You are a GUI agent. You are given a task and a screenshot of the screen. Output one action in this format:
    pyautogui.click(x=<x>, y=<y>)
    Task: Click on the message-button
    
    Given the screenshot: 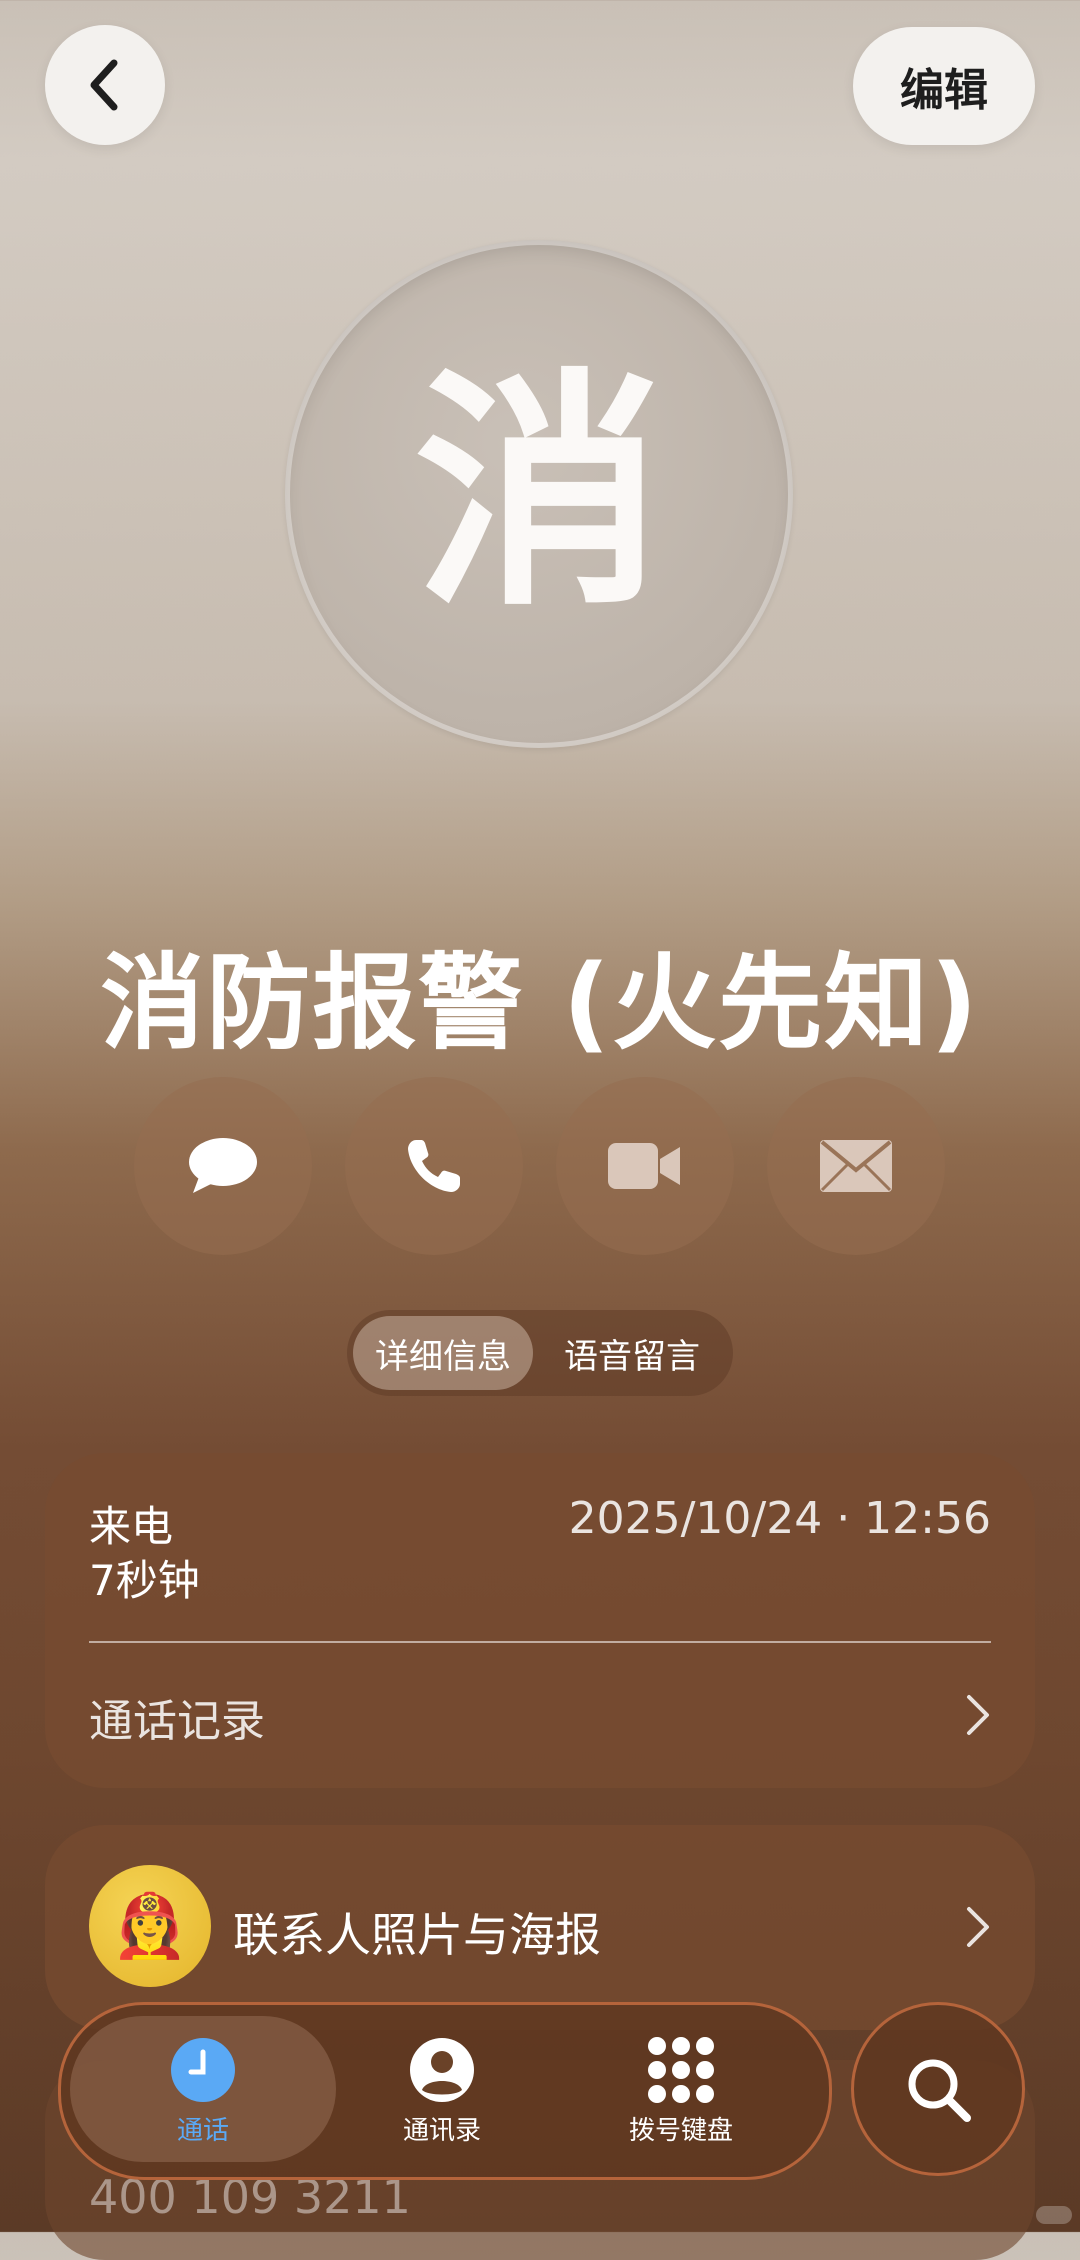 What is the action you would take?
    pyautogui.click(x=223, y=1166)
    